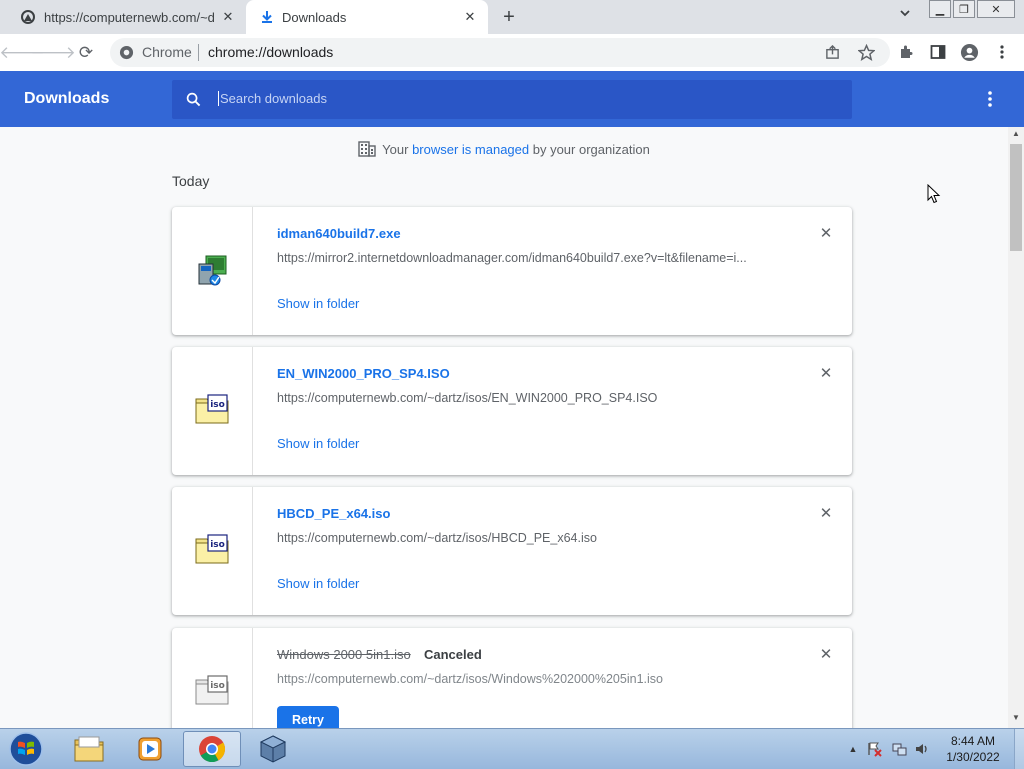  Describe the element at coordinates (26, 749) in the screenshot. I see `start-button-icon` at that location.